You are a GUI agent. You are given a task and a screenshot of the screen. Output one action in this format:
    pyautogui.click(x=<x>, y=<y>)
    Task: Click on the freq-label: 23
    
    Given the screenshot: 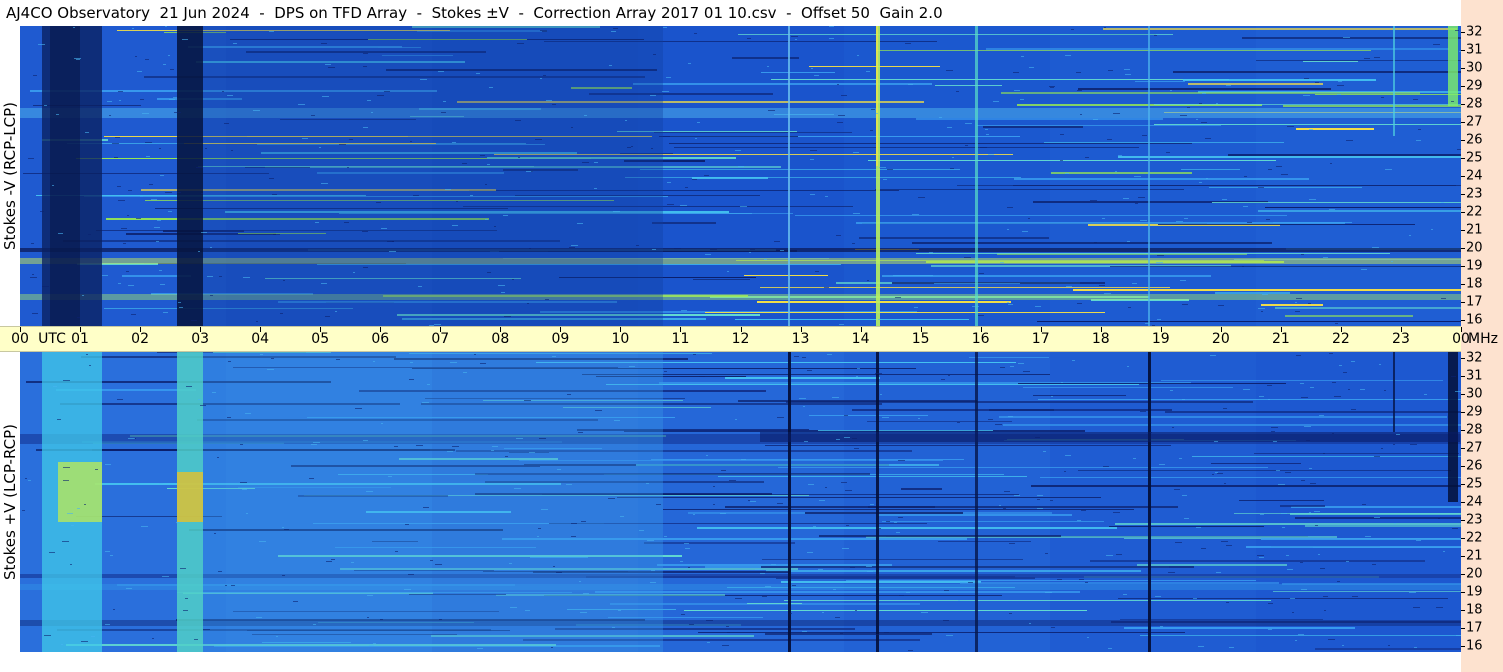 What is the action you would take?
    pyautogui.click(x=1474, y=520)
    